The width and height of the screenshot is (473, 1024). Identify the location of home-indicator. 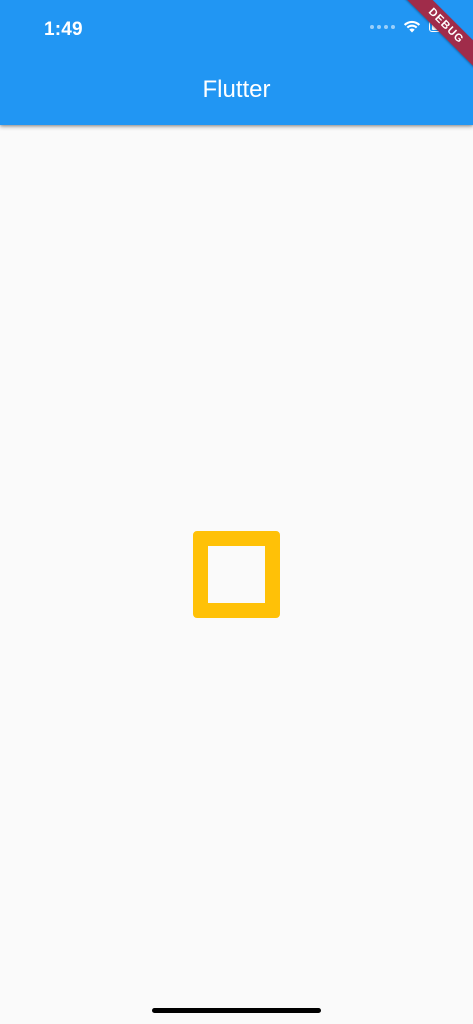
(236, 1010).